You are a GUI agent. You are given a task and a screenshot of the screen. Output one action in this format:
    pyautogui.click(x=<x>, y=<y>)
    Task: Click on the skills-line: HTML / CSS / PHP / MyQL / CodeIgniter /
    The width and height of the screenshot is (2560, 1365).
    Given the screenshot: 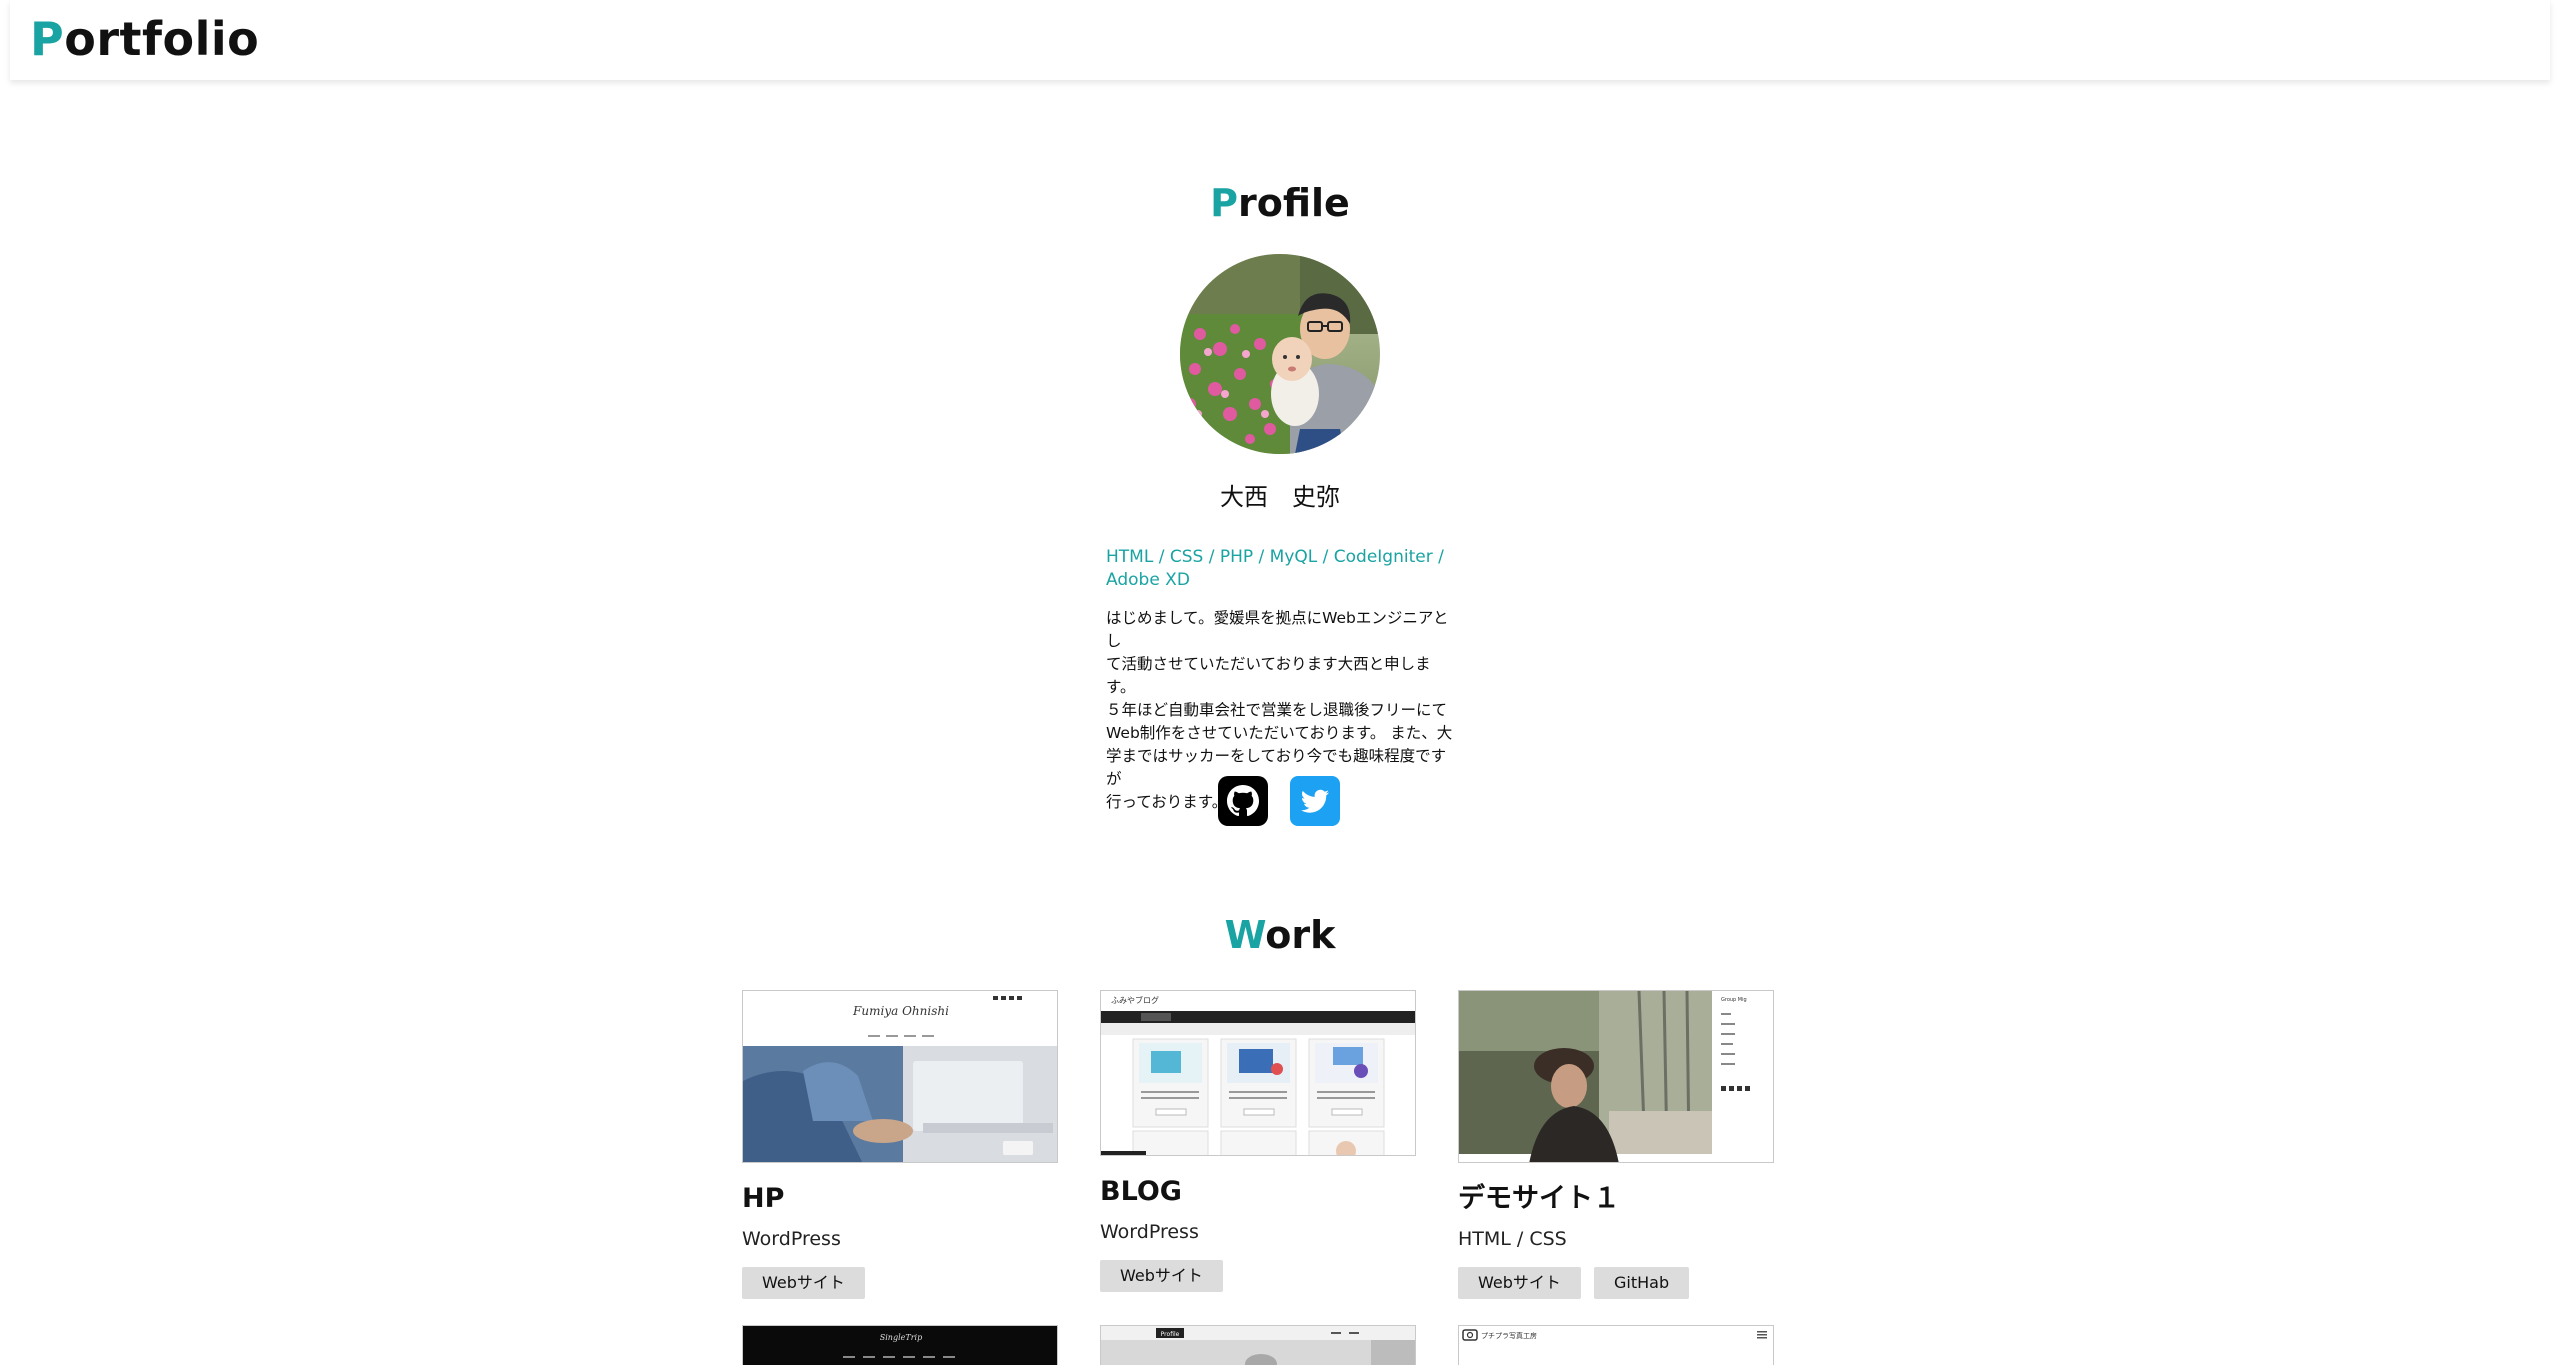 What is the action you would take?
    pyautogui.click(x=1275, y=557)
    